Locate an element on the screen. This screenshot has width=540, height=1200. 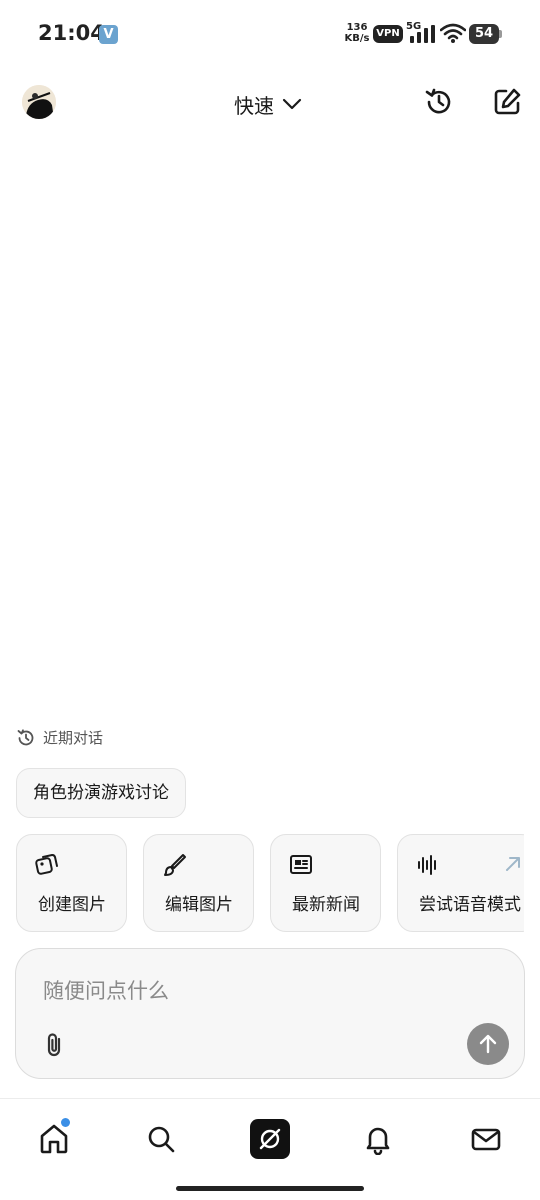
nav-messages is located at coordinates (486, 1139).